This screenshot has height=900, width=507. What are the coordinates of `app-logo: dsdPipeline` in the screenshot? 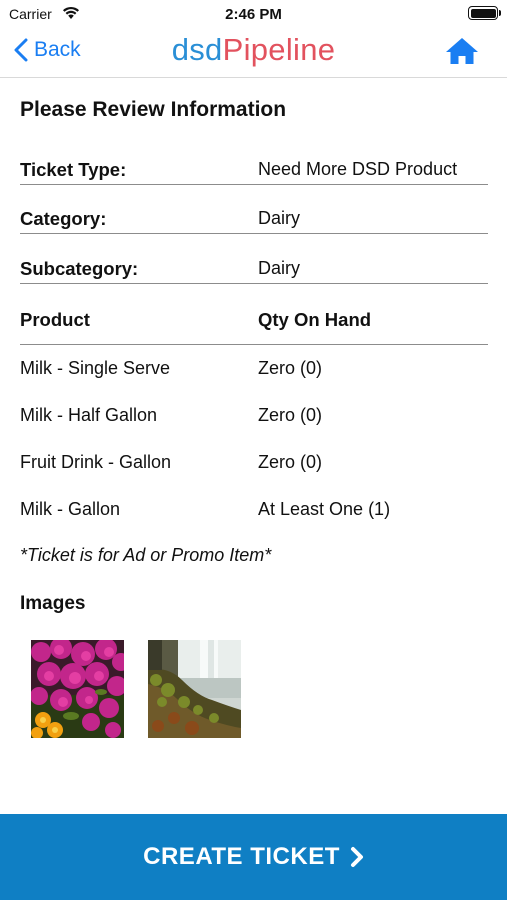 It's located at (253, 50).